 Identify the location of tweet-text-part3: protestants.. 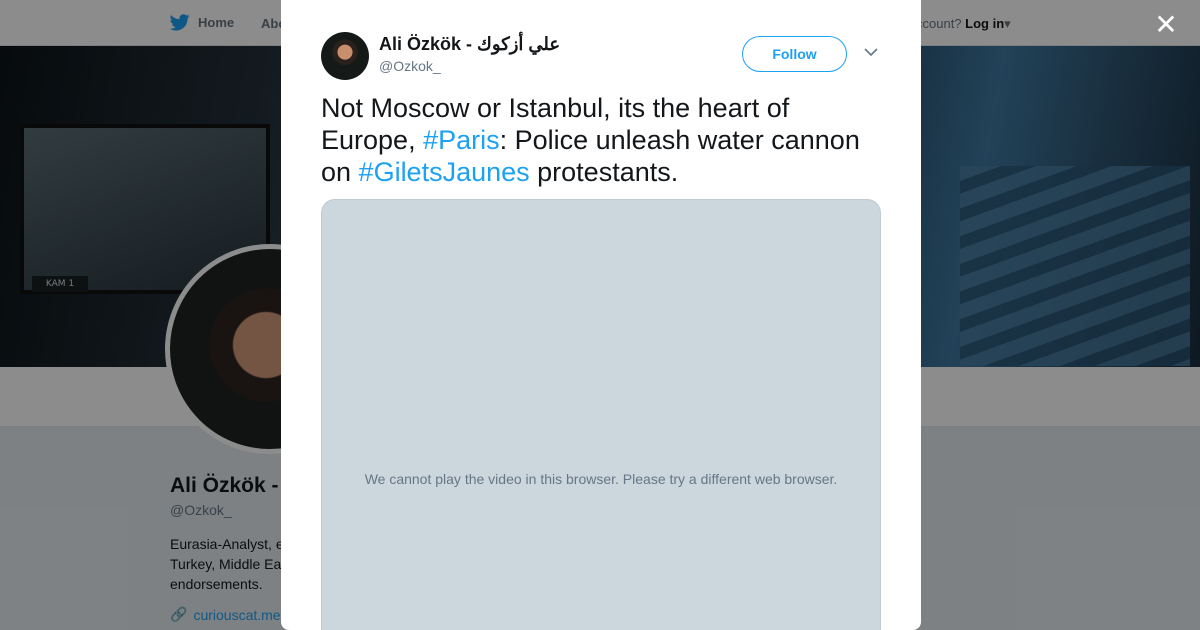
(604, 172).